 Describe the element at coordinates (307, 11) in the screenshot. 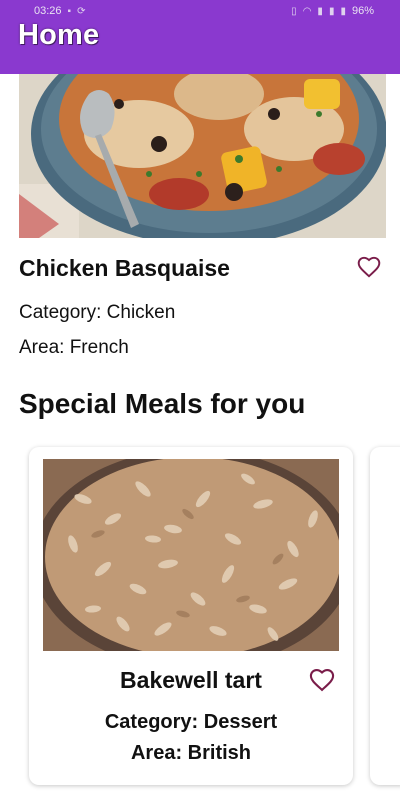

I see `wifi-icon: ◠` at that location.